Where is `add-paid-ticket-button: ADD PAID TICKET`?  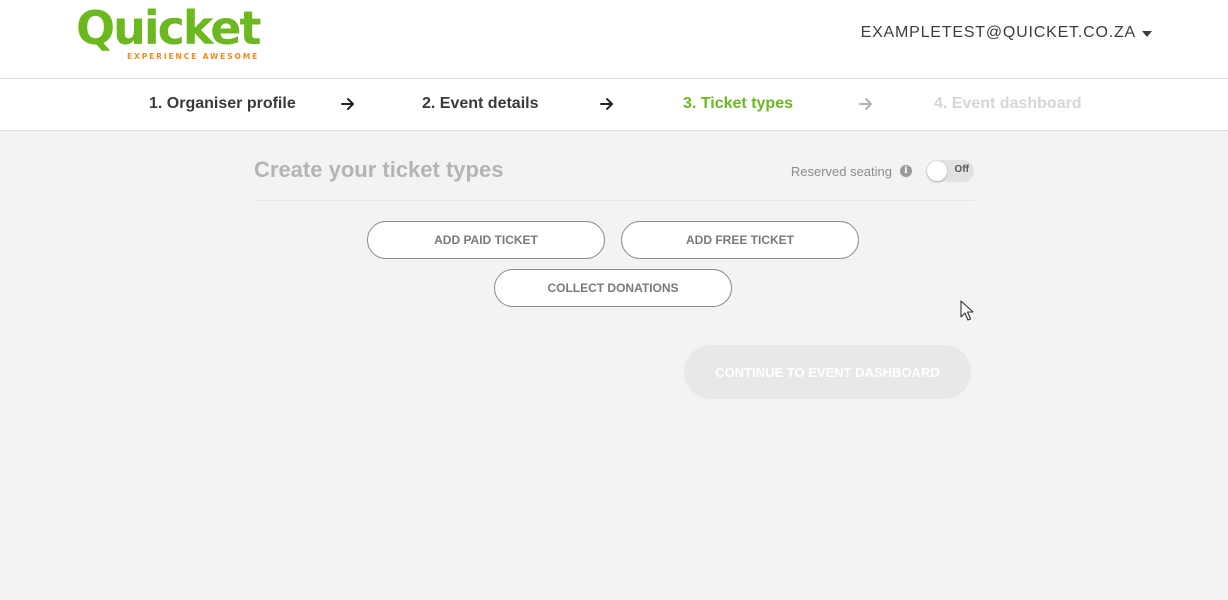 add-paid-ticket-button: ADD PAID TICKET is located at coordinates (486, 240).